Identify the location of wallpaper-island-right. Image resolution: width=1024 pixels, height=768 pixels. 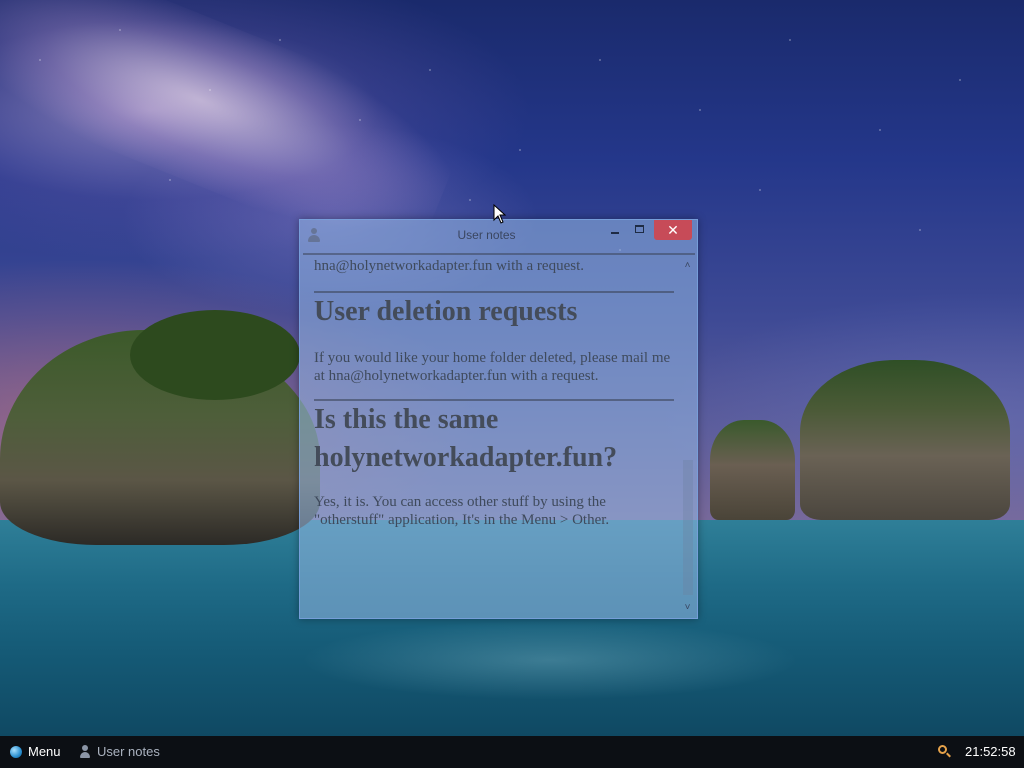
(905, 440).